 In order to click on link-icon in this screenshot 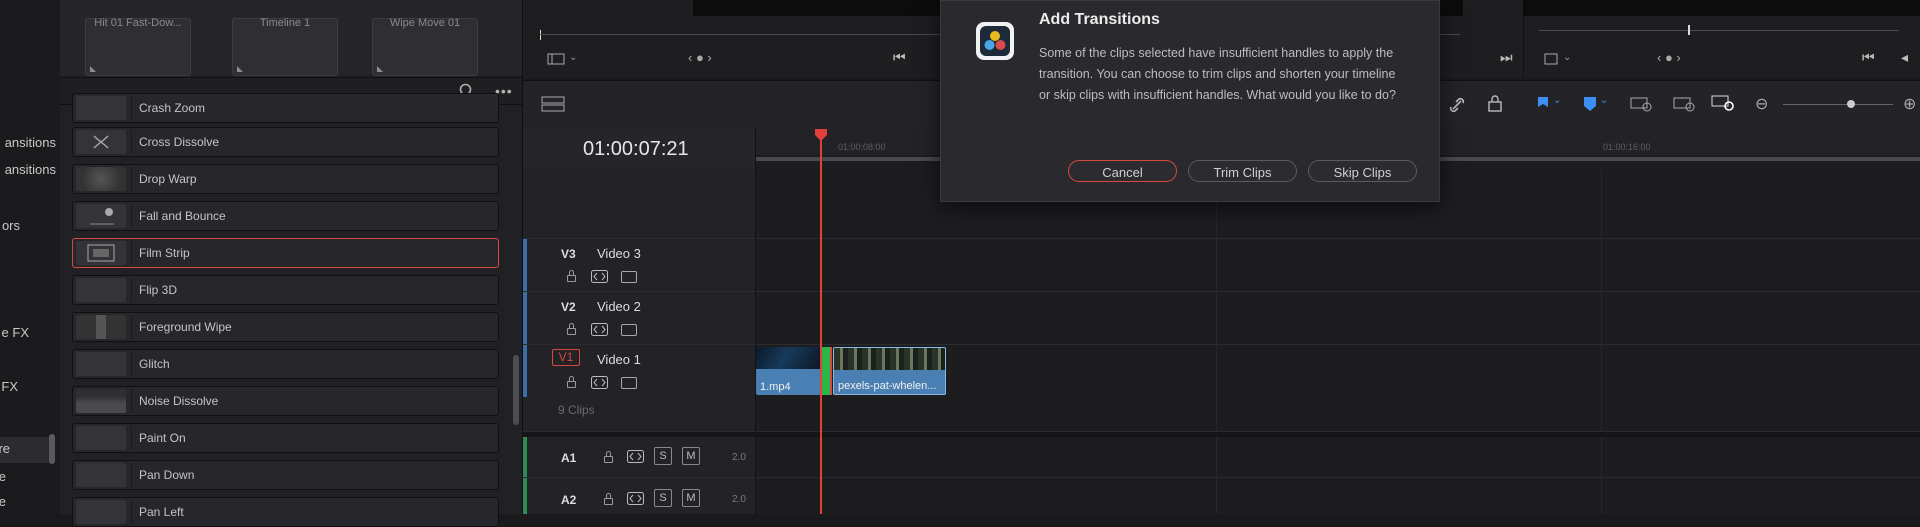, I will do `click(1457, 105)`.